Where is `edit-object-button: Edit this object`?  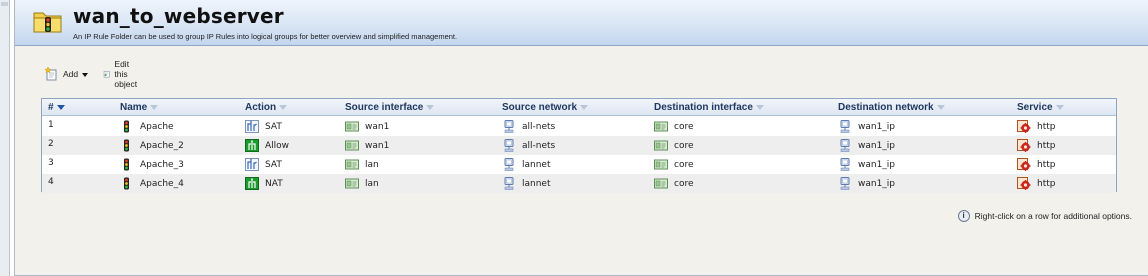
edit-object-button: Edit this object is located at coordinates (123, 74).